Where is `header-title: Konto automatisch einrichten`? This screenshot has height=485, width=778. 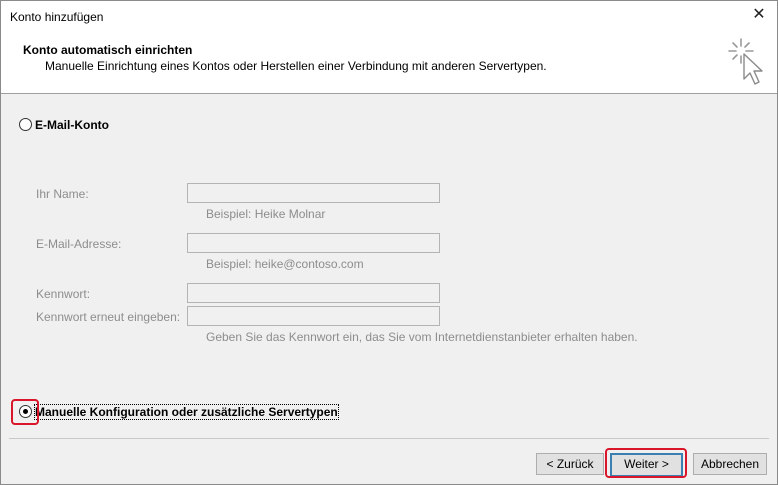 header-title: Konto automatisch einrichten is located at coordinates (108, 50).